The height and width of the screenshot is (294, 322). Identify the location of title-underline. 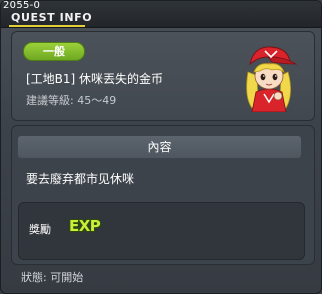
(47, 26).